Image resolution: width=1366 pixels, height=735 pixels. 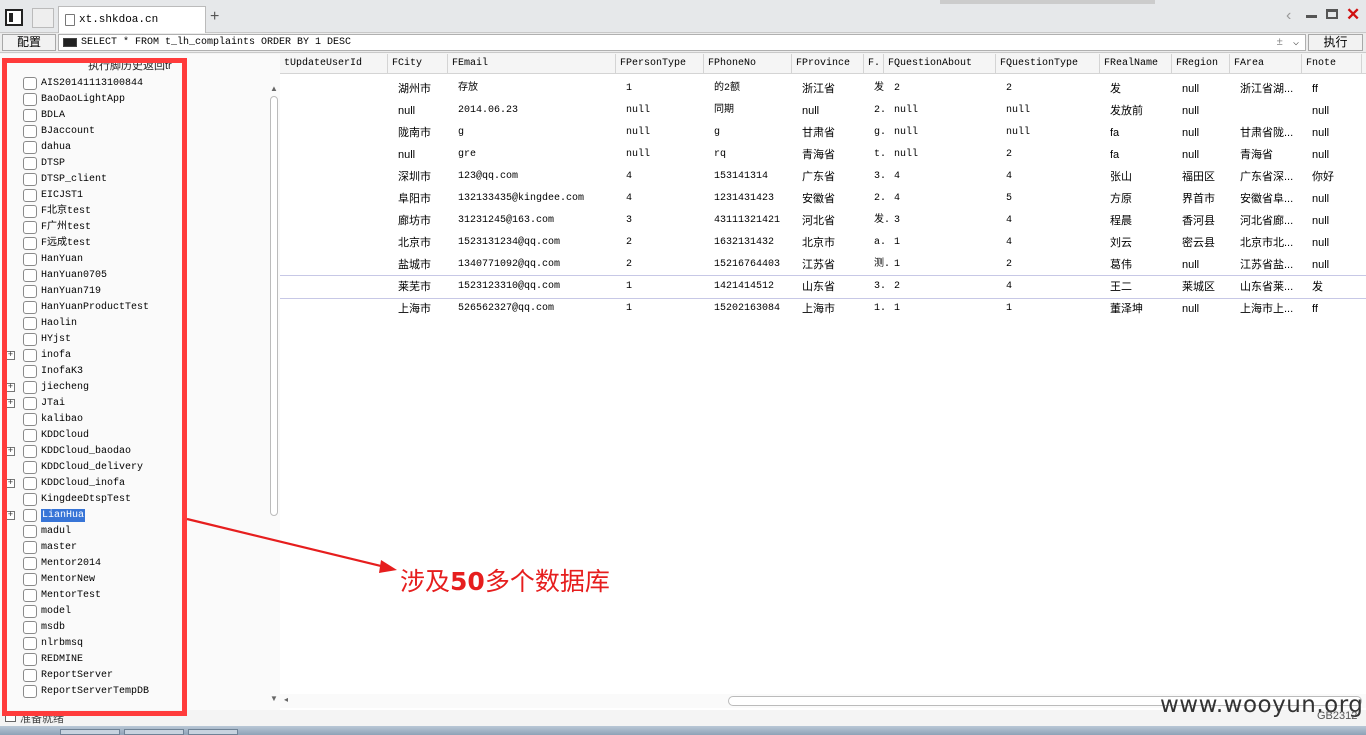 I want to click on plus-minus-icon: ±, so click(x=1279, y=43).